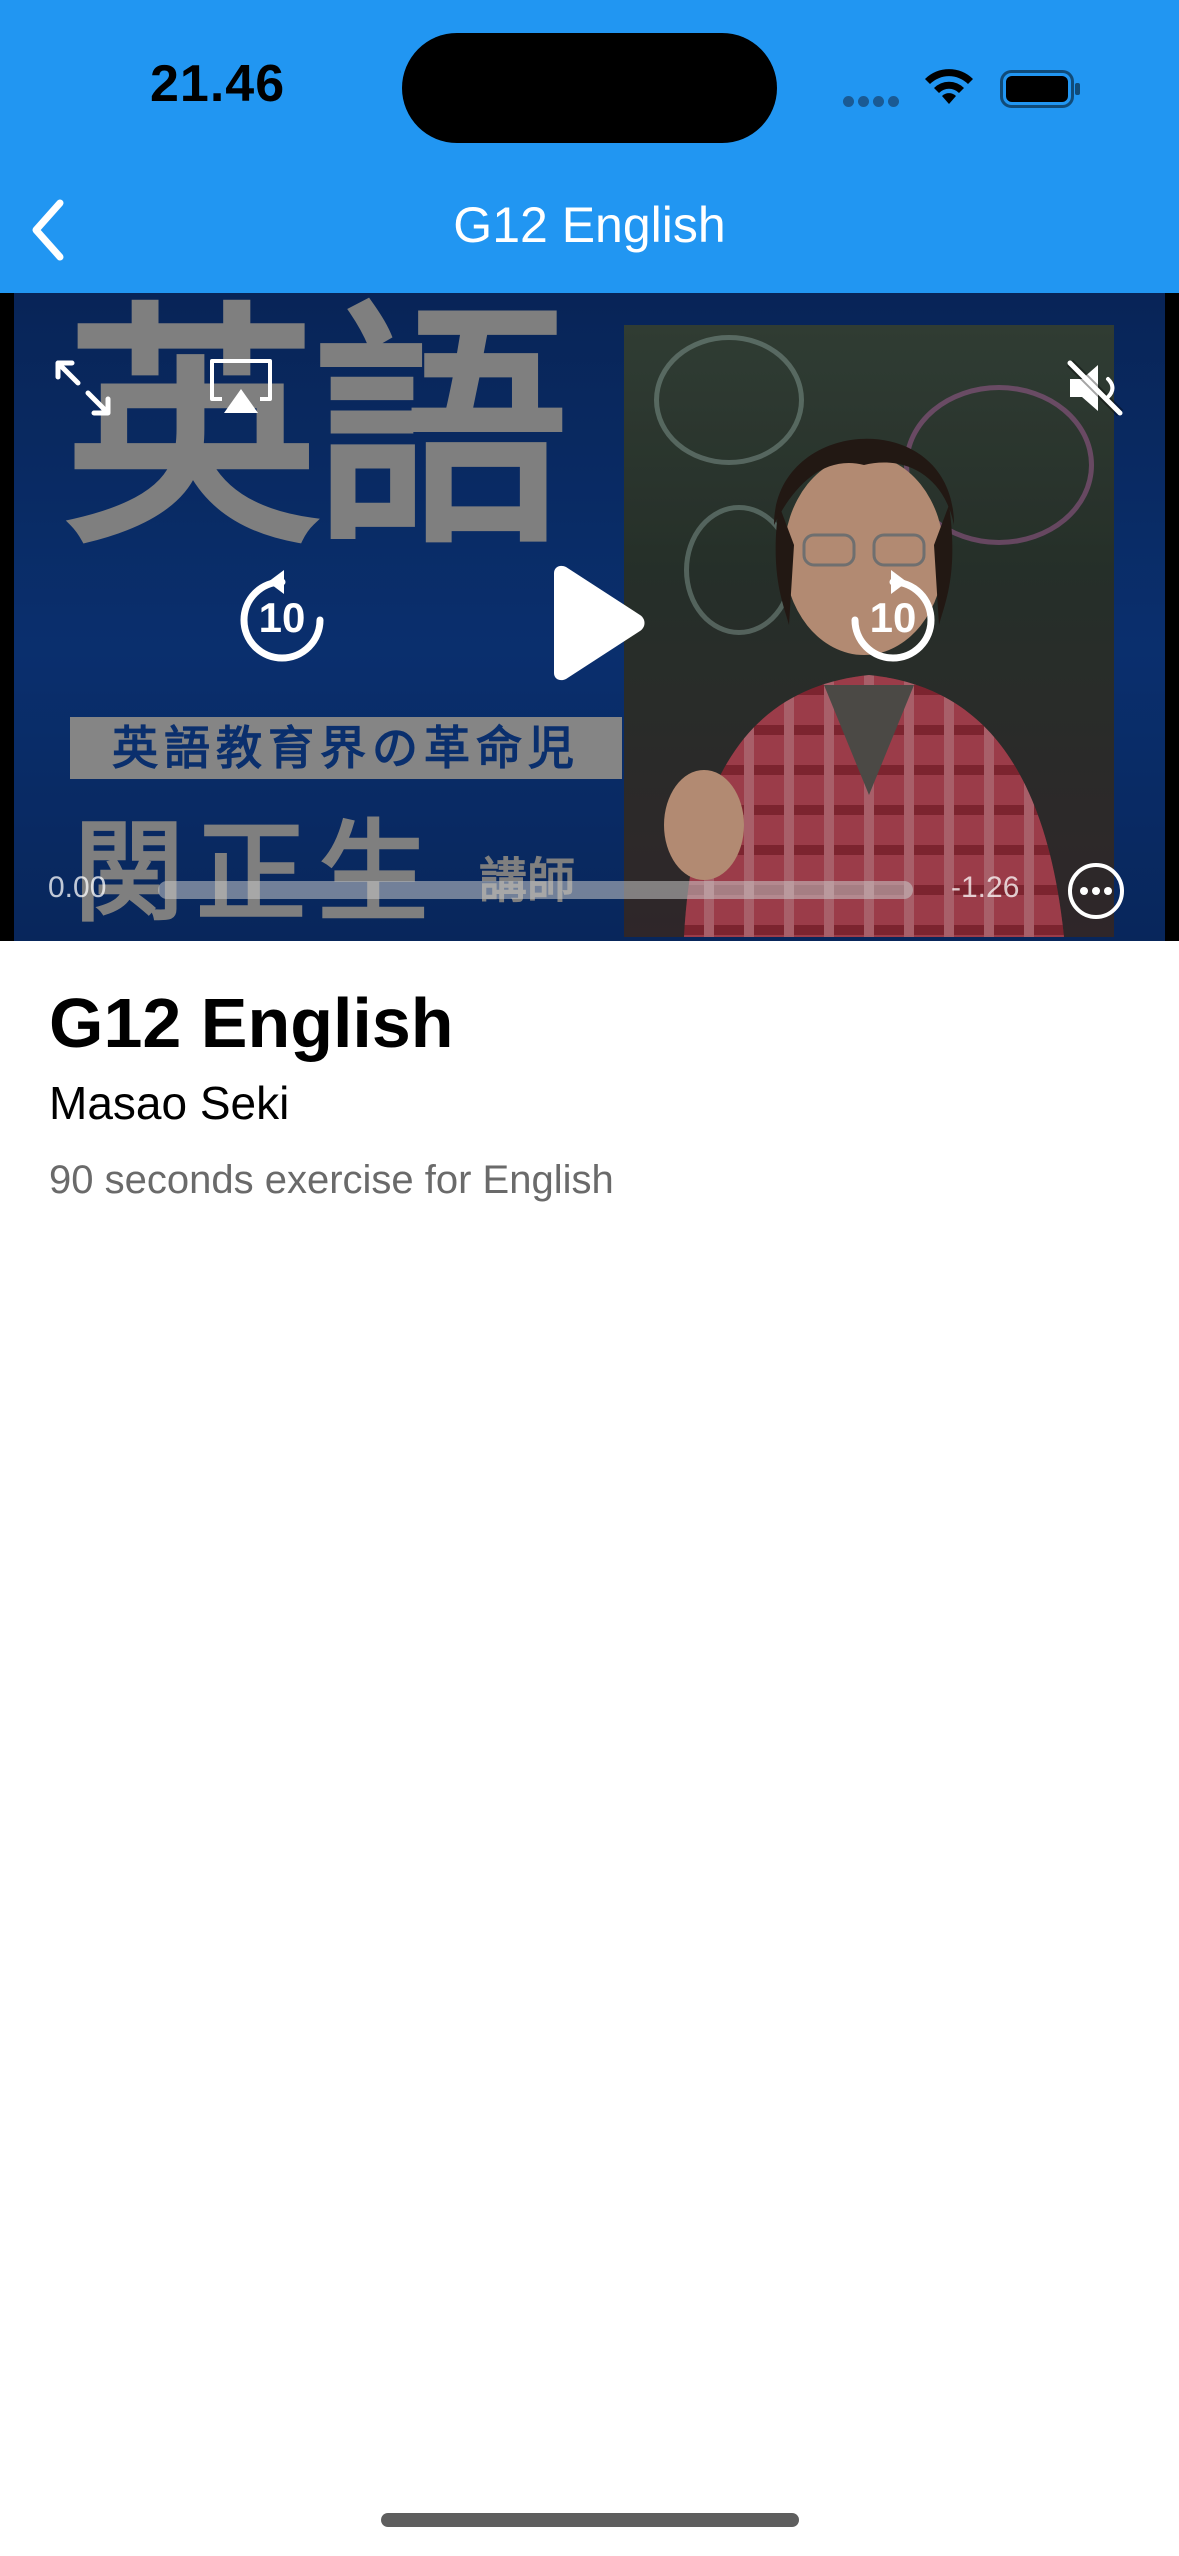 Image resolution: width=1179 pixels, height=2556 pixels. What do you see at coordinates (589, 146) in the screenshot?
I see `top-bar: 21.46 G12 English` at bounding box center [589, 146].